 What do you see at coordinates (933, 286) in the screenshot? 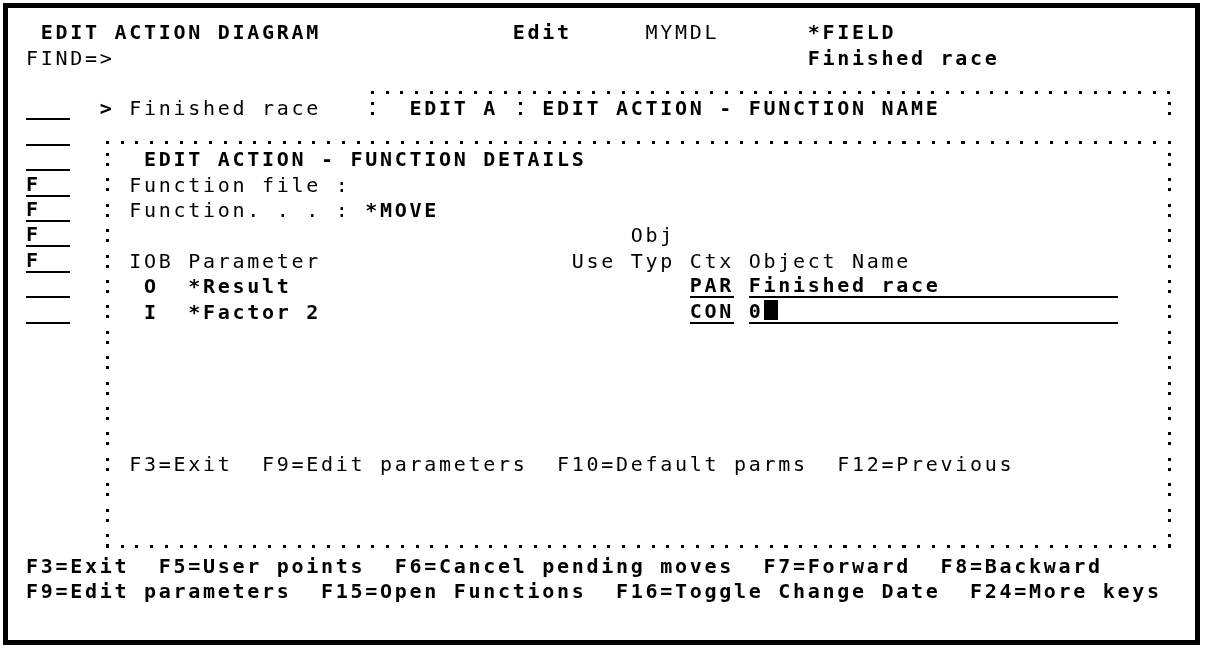
I see `object-name-field: Finished race` at bounding box center [933, 286].